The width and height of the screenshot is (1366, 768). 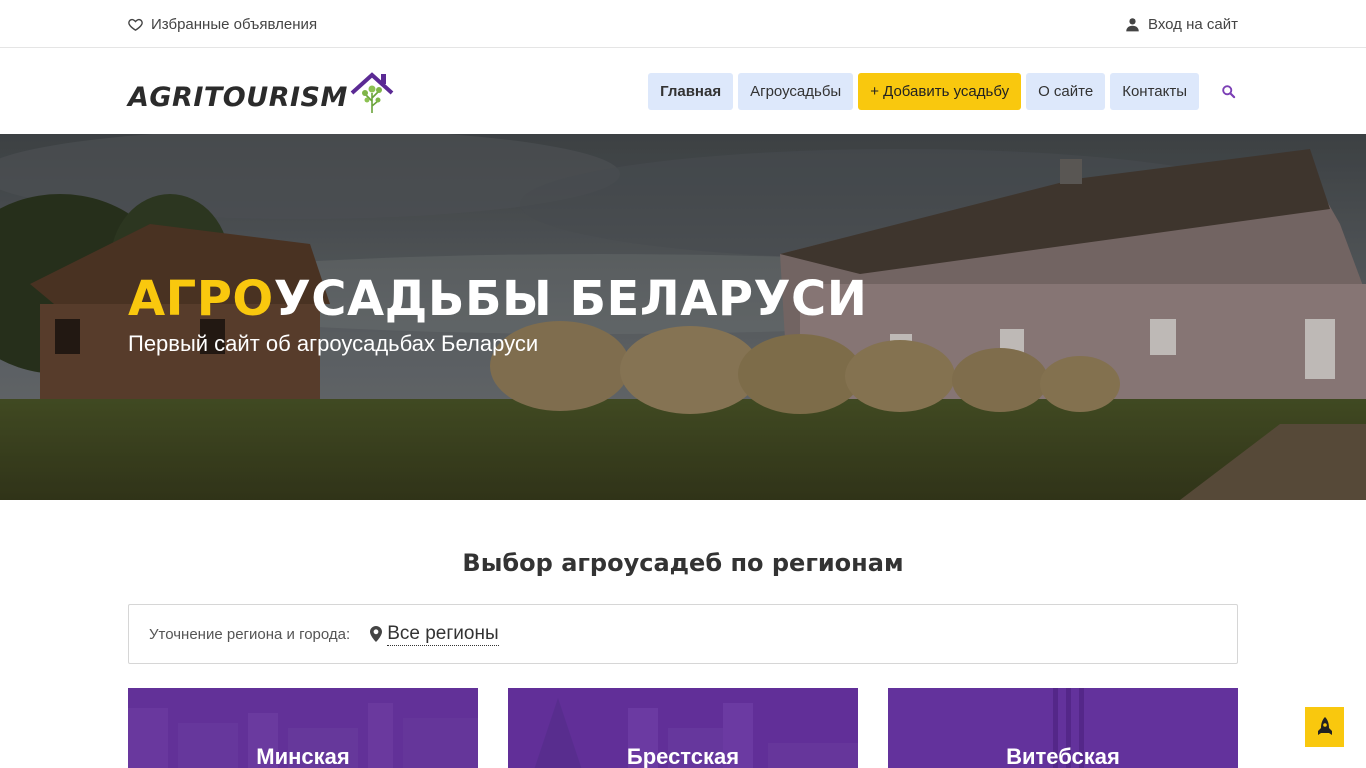 What do you see at coordinates (135, 24) in the screenshot?
I see `heart-outline-icon` at bounding box center [135, 24].